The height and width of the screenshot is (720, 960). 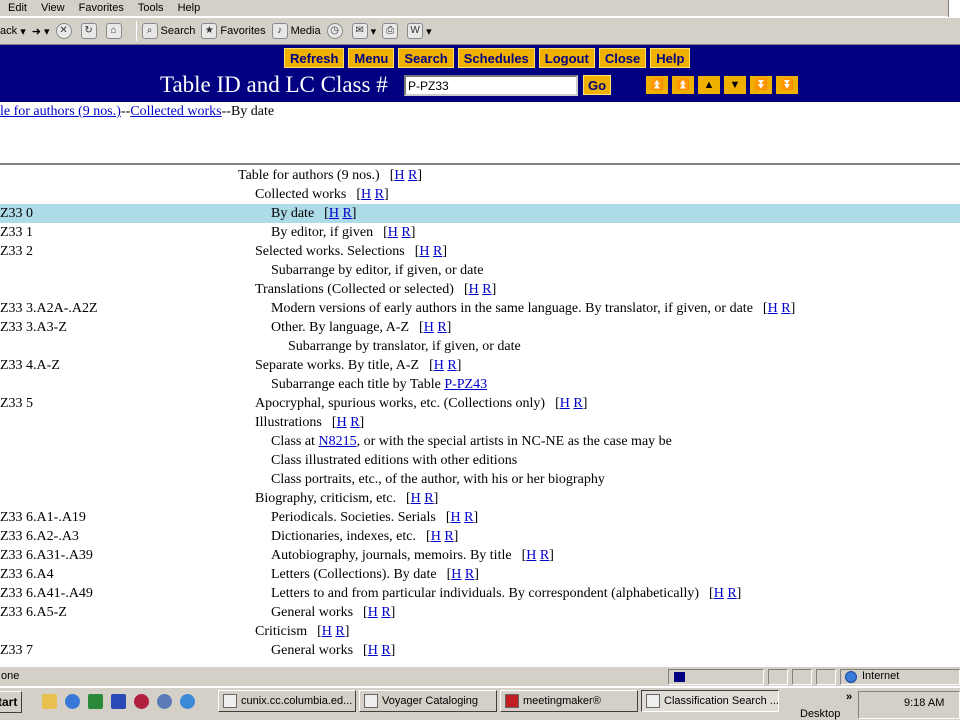 What do you see at coordinates (60, 111) in the screenshot?
I see `breadcrumb-link-table: le for authors (9 nos.)` at bounding box center [60, 111].